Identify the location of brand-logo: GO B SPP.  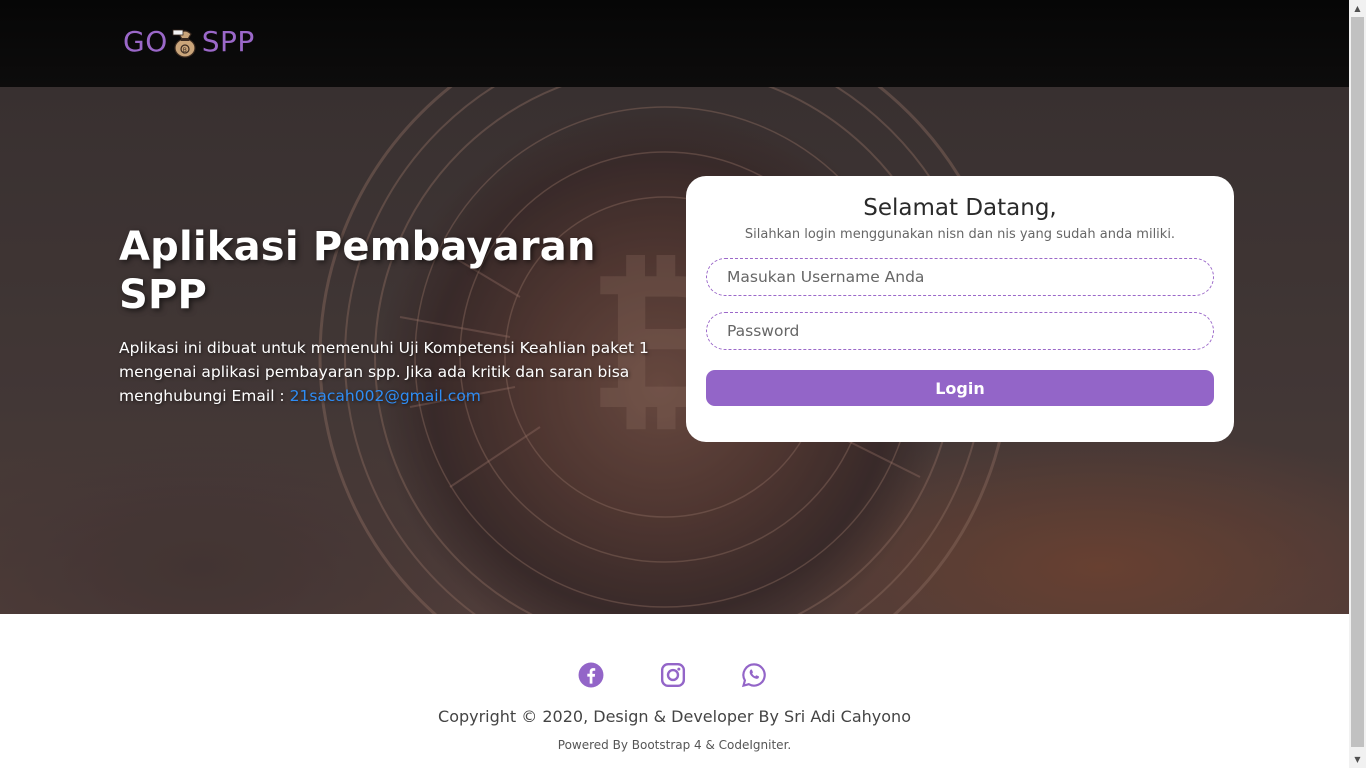
(189, 41).